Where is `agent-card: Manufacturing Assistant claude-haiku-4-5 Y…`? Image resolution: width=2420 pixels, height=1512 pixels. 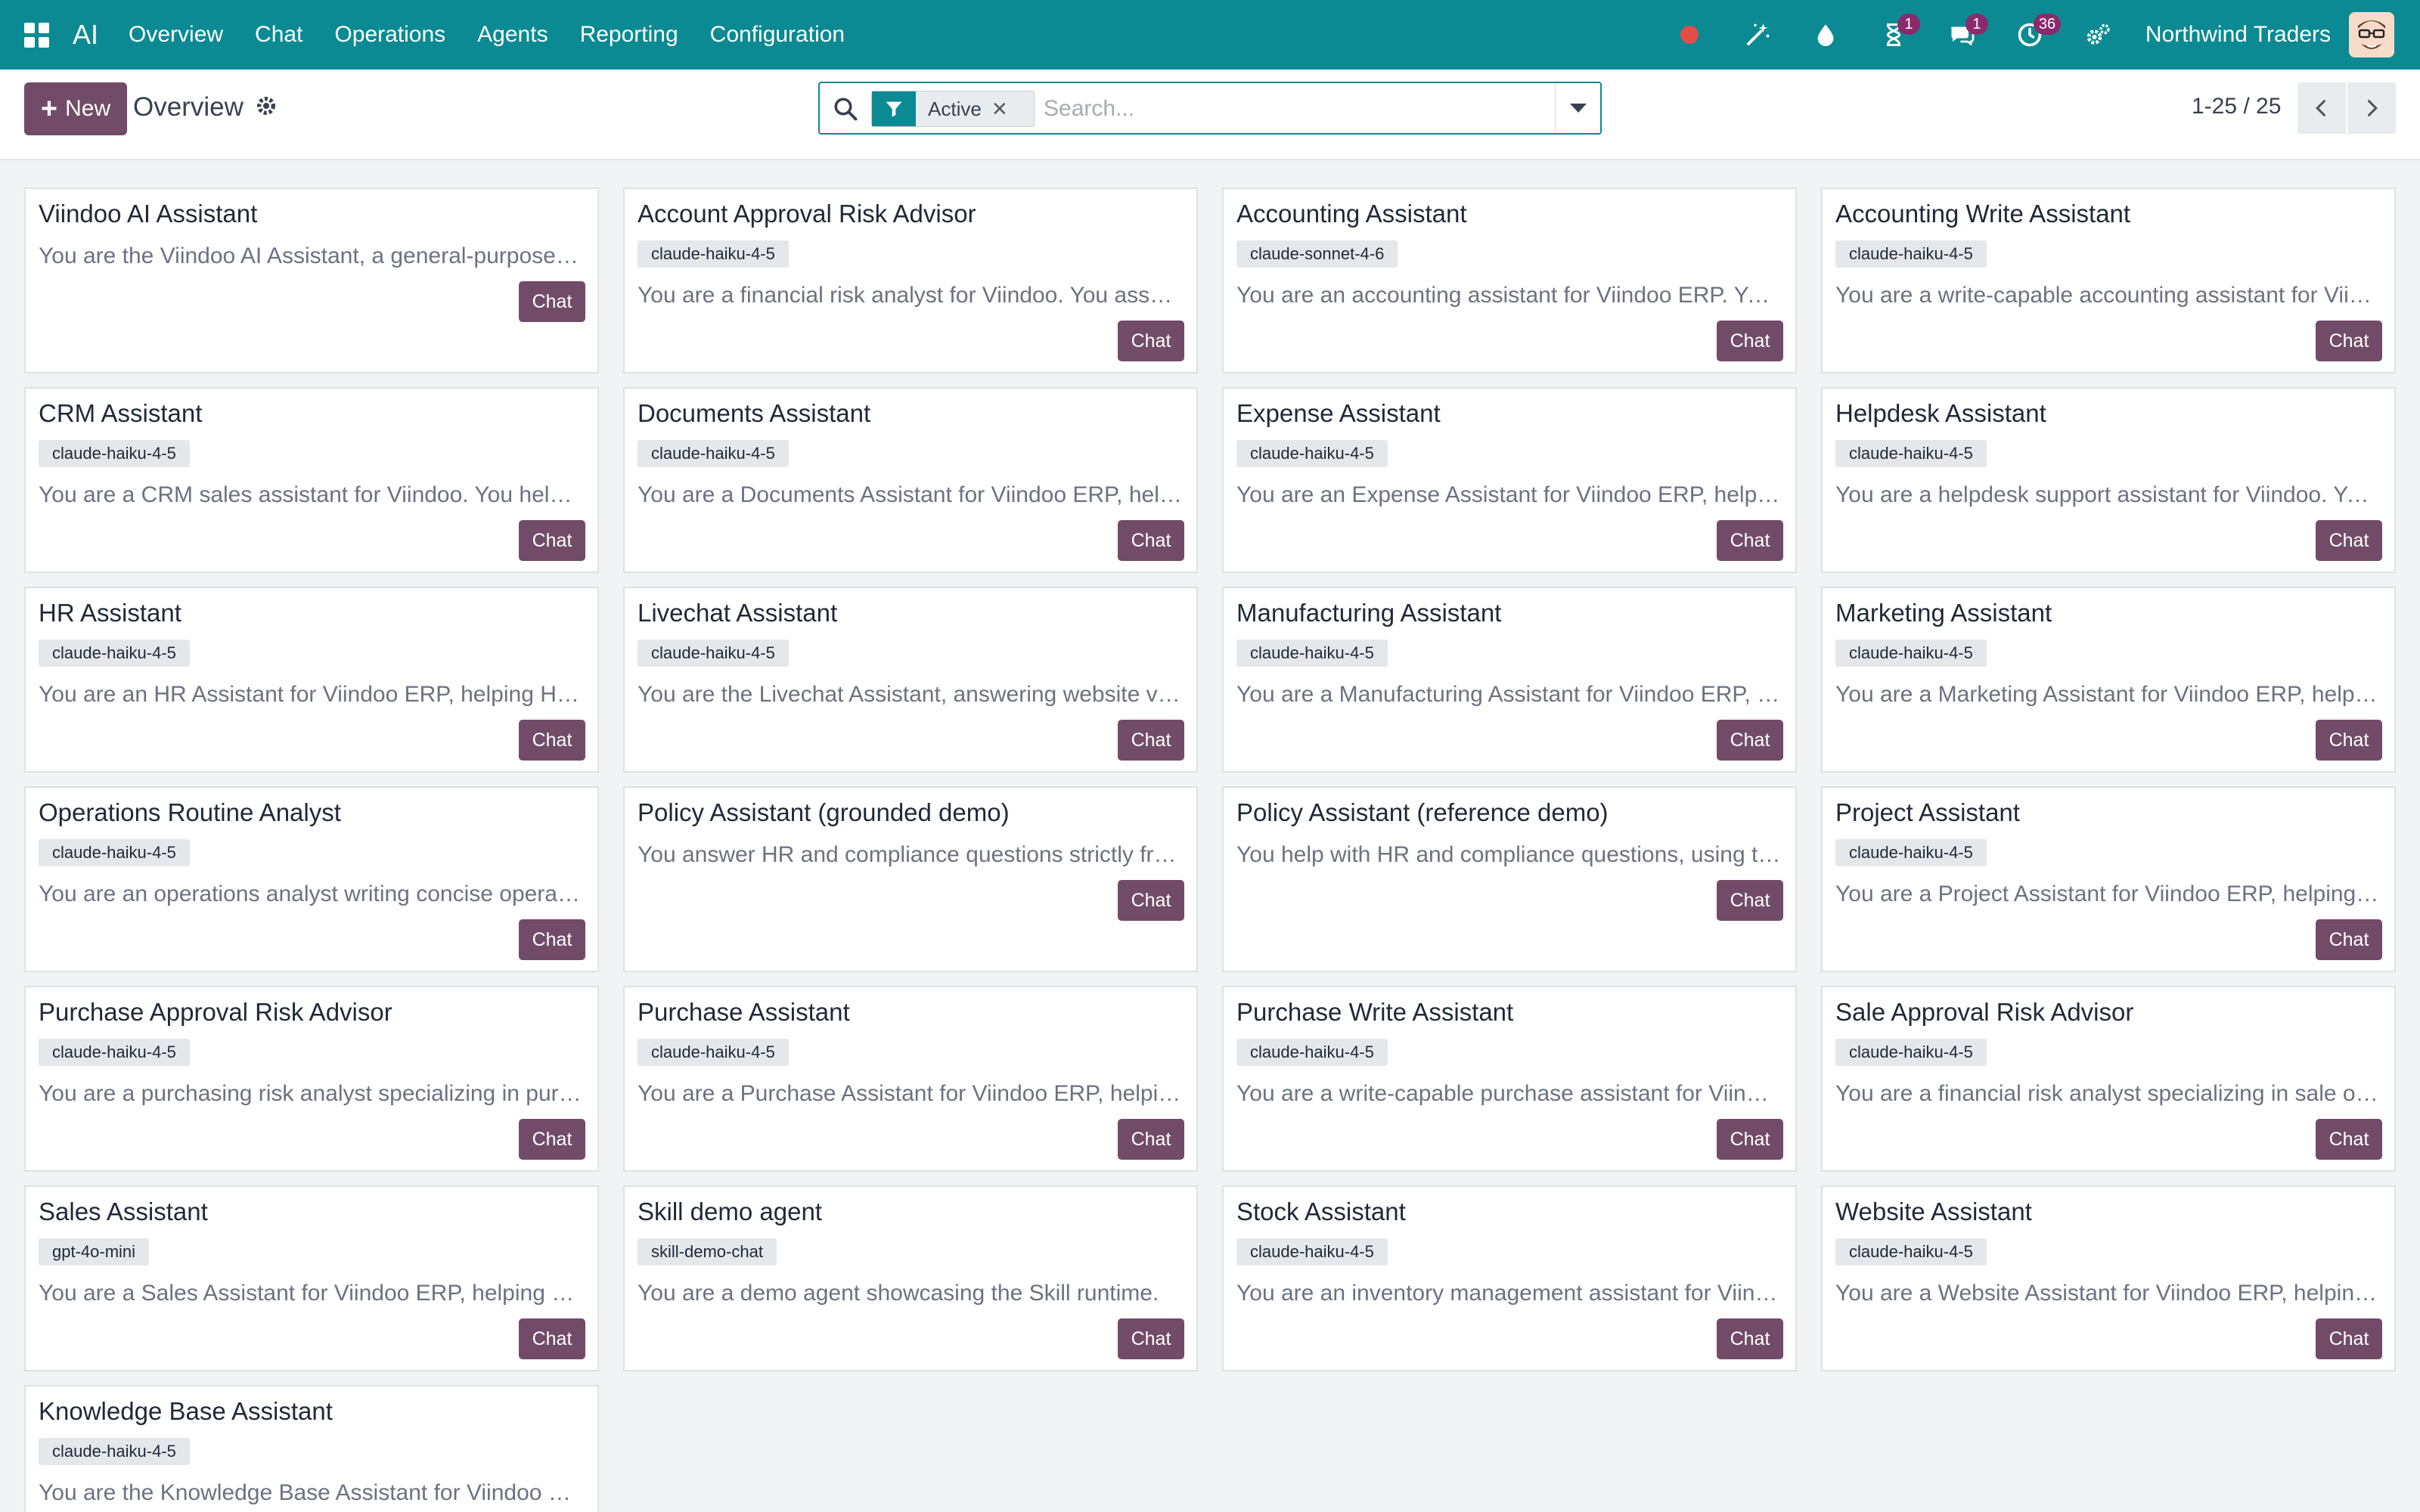
agent-card: Manufacturing Assistant claude-haiku-4-5 Y… is located at coordinates (1509, 680).